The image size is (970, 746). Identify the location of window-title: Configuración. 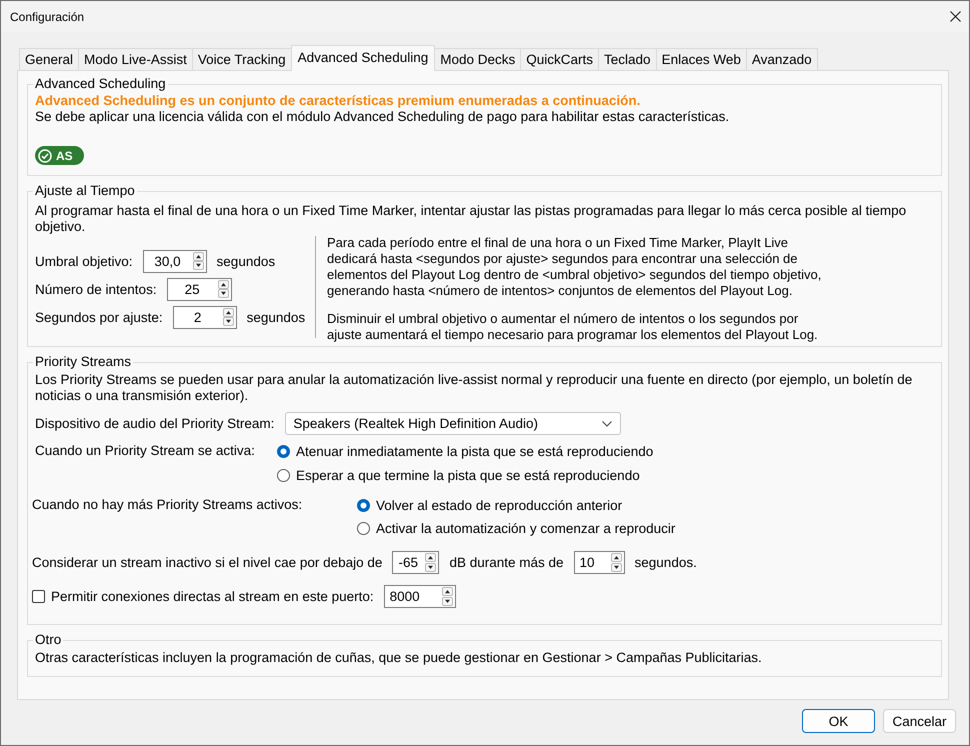
(47, 17).